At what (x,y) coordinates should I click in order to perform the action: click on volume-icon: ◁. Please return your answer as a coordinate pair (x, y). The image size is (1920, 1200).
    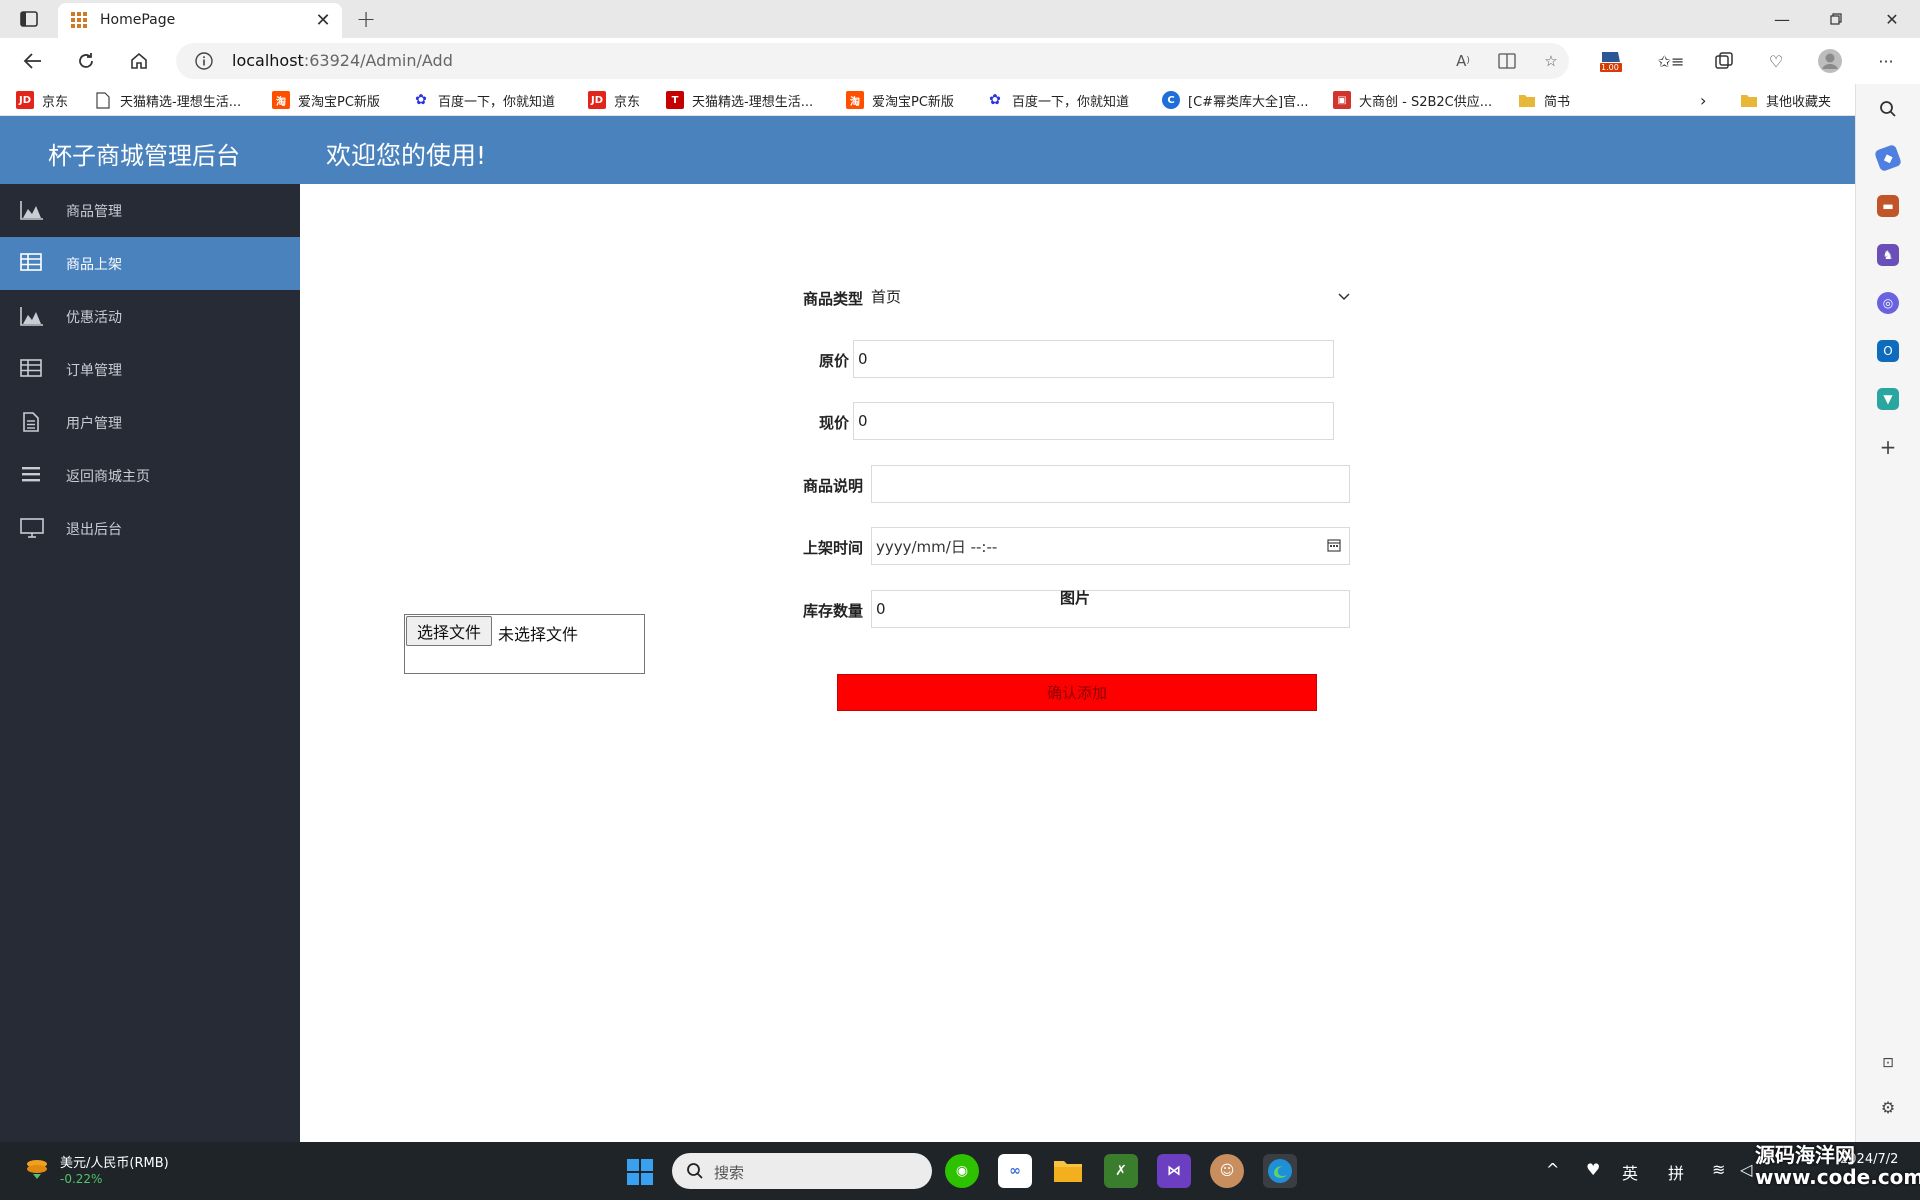
    Looking at the image, I should click on (1746, 1169).